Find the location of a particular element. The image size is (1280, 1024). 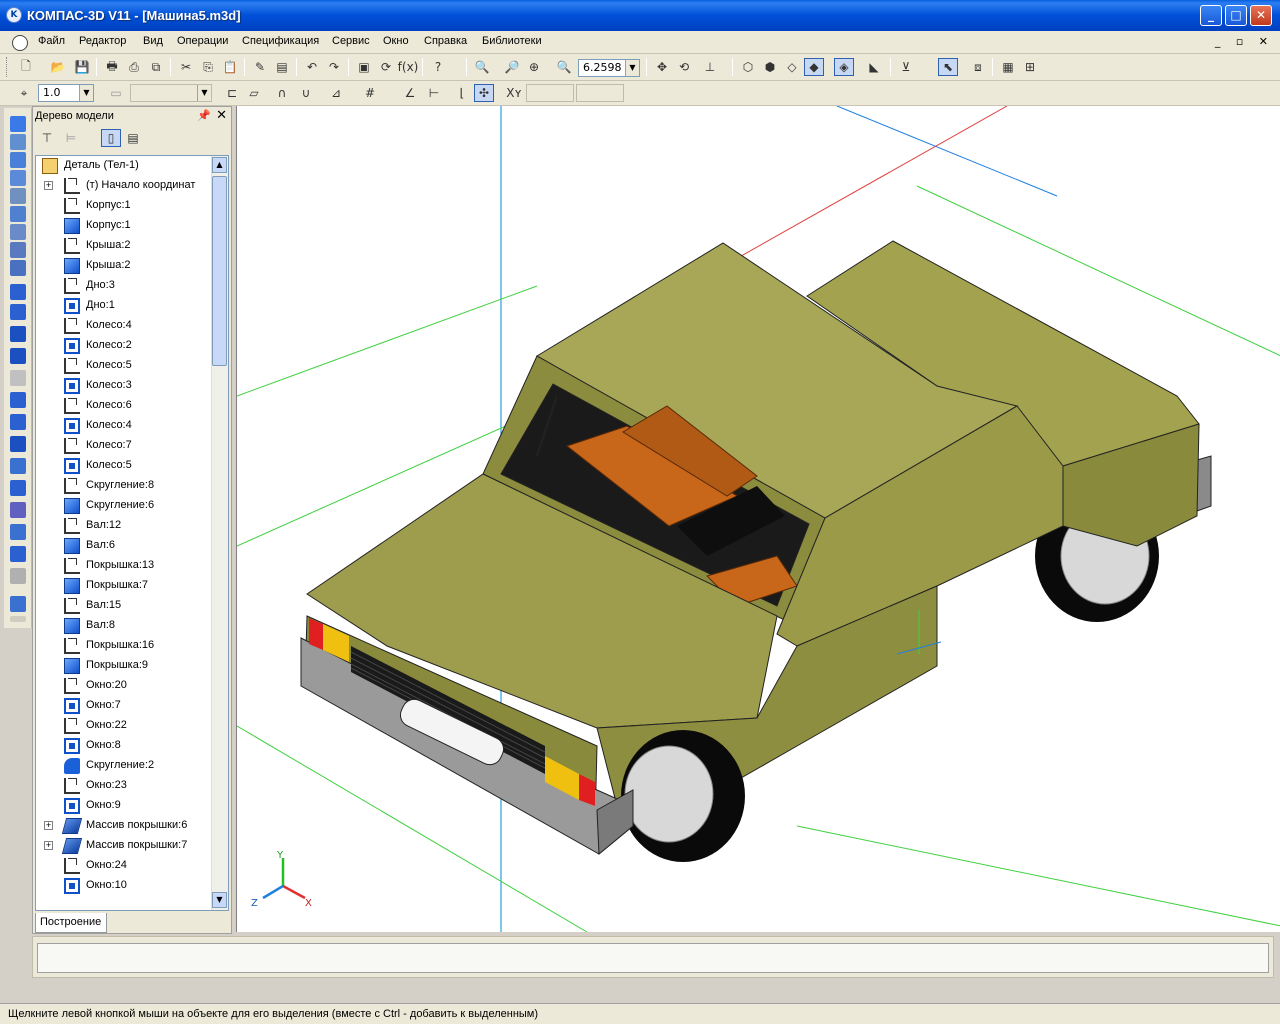

menu-libraries: Библиотеки is located at coordinates (512, 41).